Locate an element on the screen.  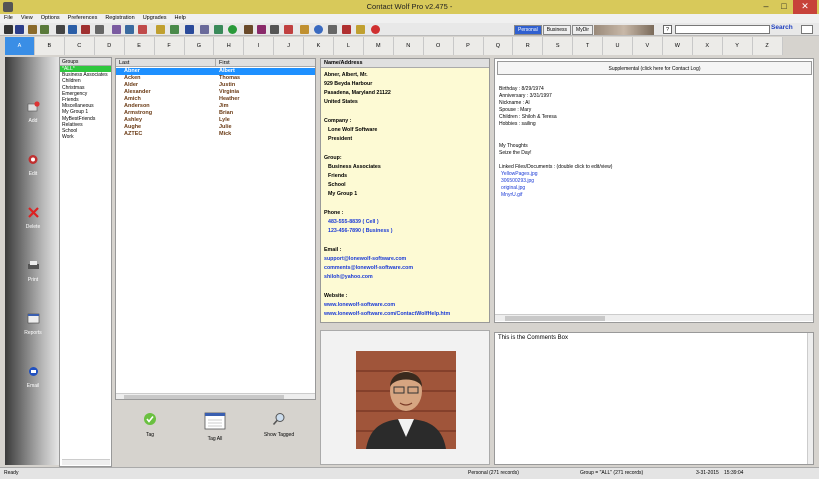
letter-tab-t: T is located at coordinates (588, 46).